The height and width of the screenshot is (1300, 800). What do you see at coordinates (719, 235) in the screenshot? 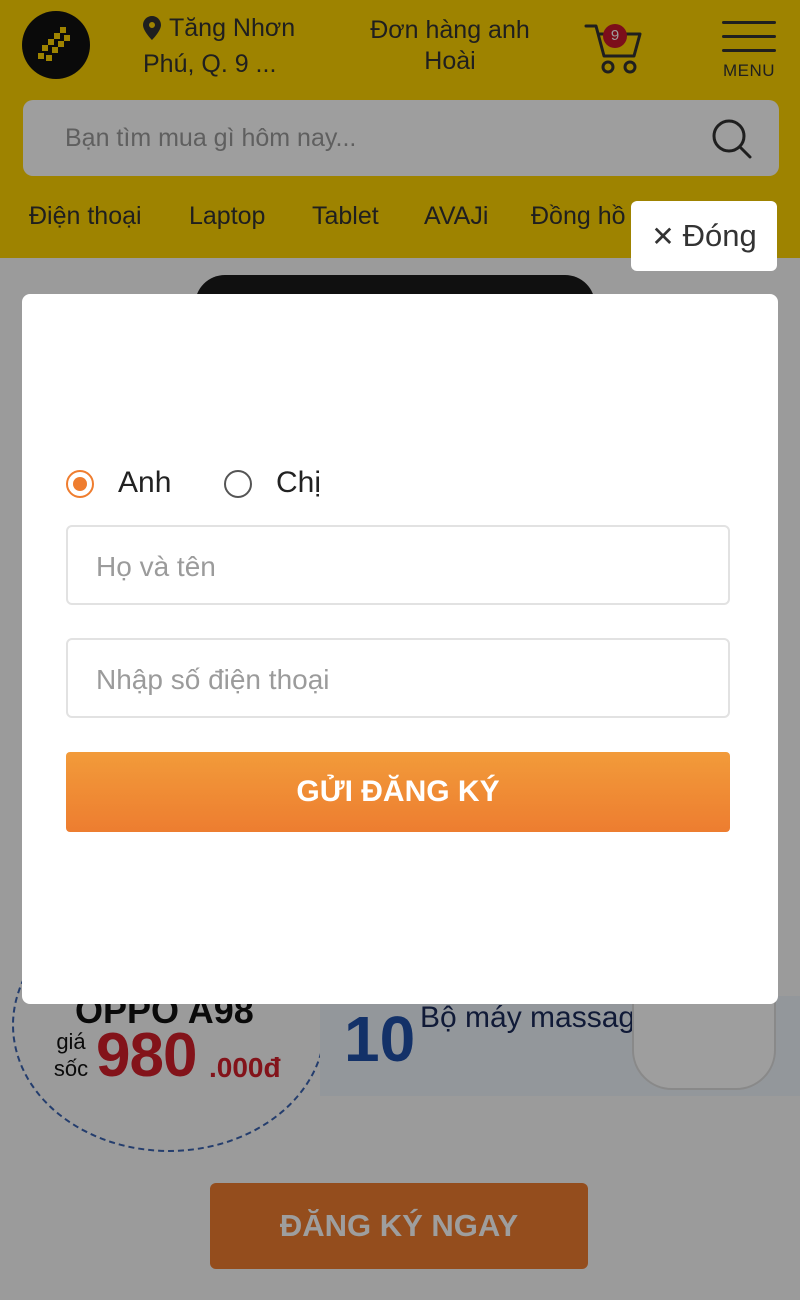
I see `close-label: Đóng` at bounding box center [719, 235].